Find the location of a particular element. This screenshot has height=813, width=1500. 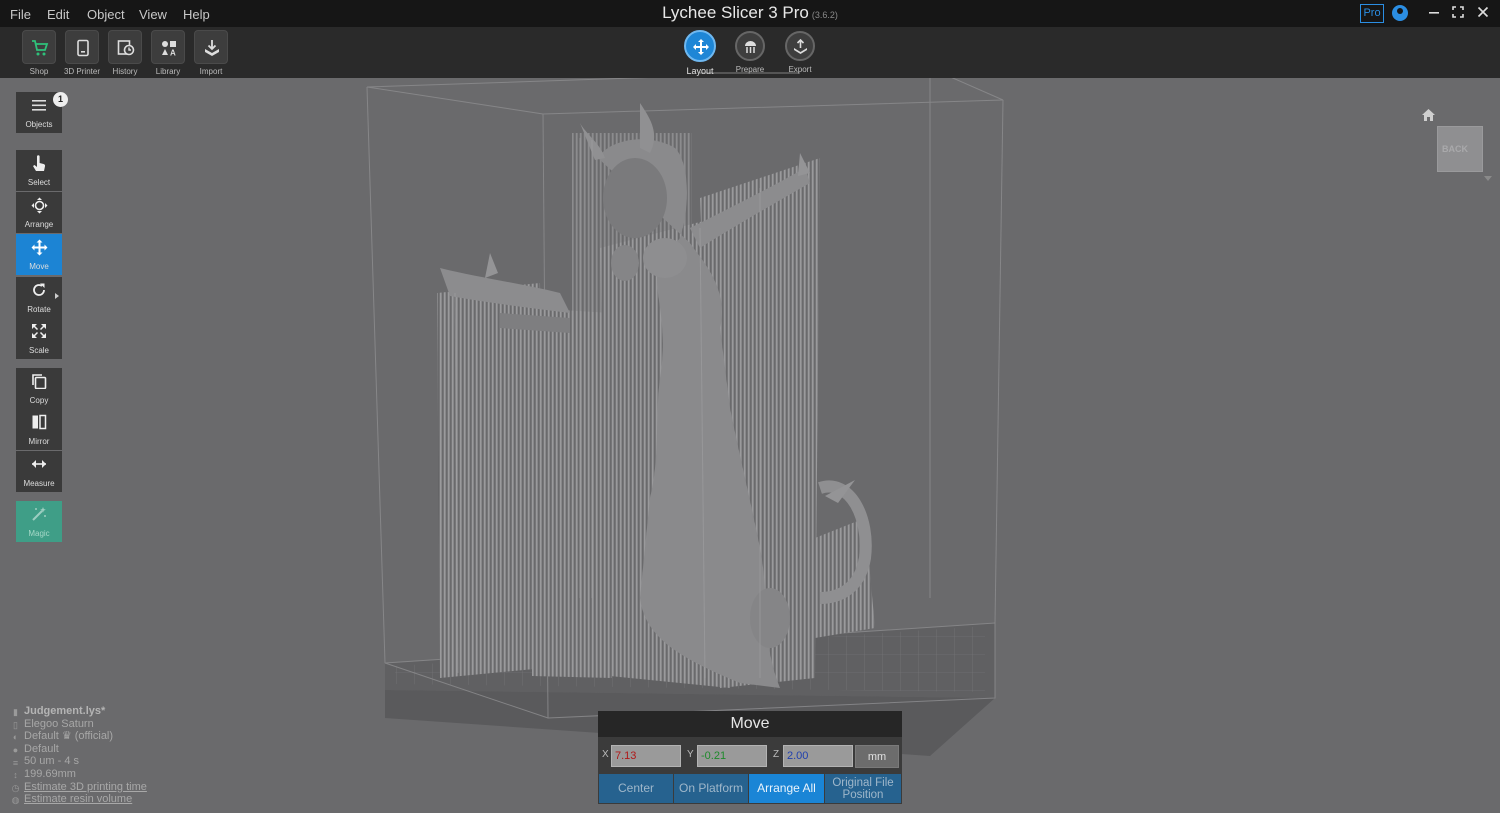

step-export is located at coordinates (800, 46).